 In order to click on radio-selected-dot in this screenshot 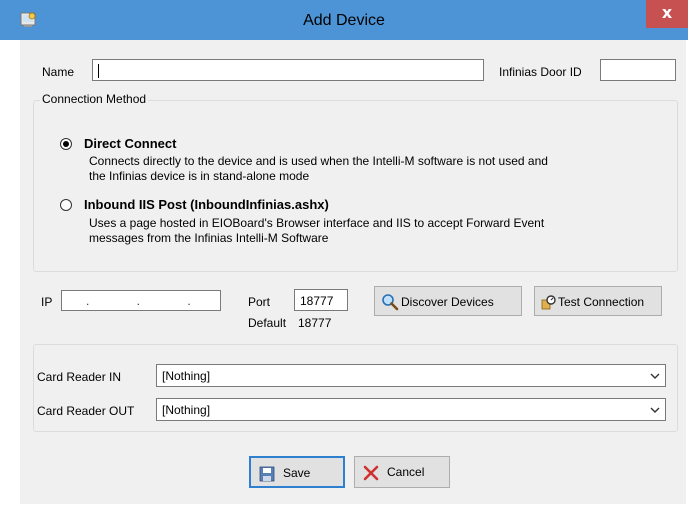, I will do `click(66, 144)`.